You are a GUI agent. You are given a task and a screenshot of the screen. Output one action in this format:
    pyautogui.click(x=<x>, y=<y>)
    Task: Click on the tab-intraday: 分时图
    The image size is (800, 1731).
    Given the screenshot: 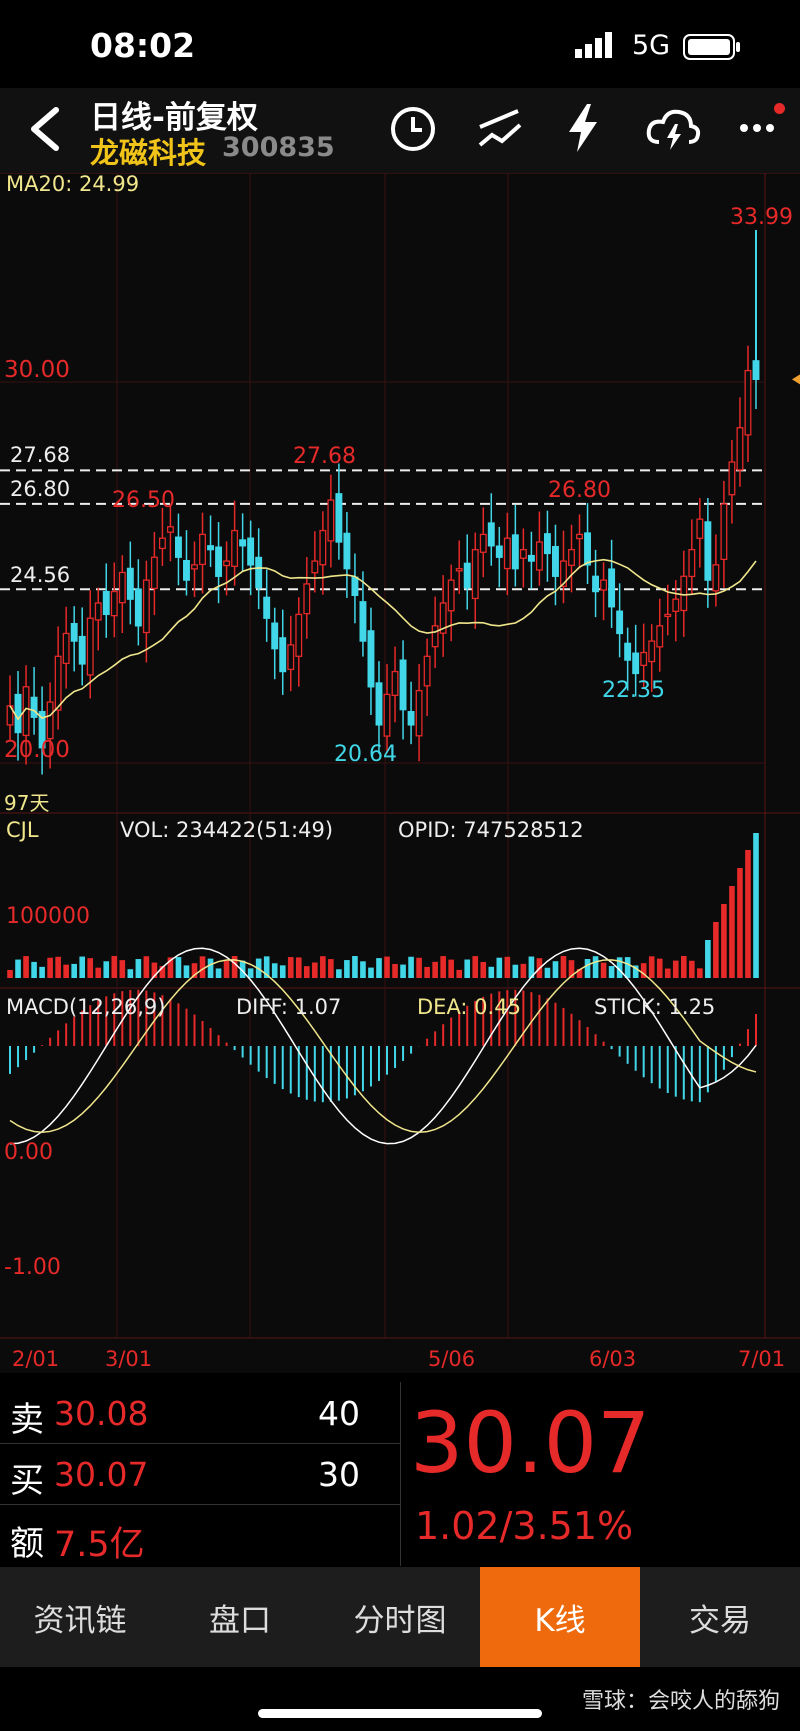 What is the action you would take?
    pyautogui.click(x=400, y=1617)
    